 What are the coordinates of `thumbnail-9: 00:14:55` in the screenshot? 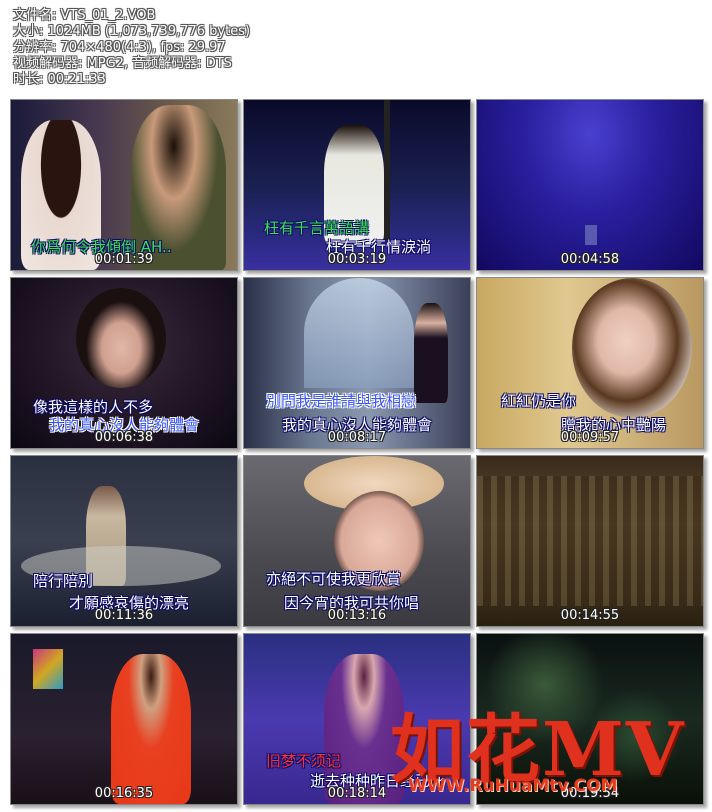 It's located at (590, 541).